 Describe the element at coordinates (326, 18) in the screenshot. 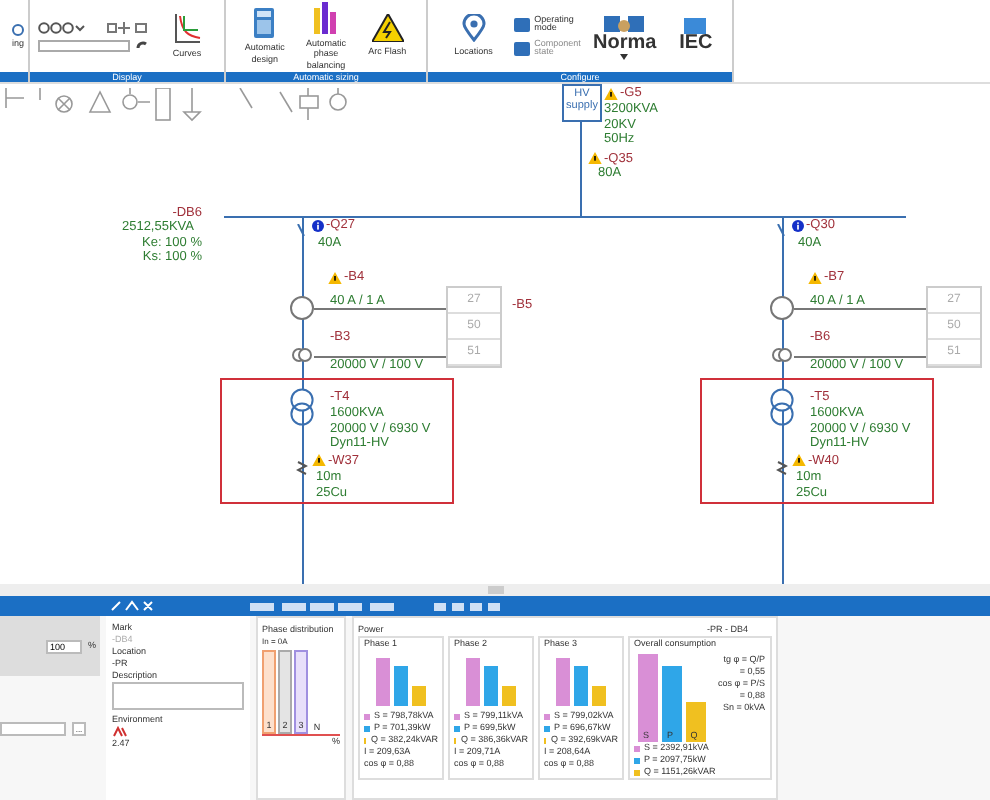

I see `bar-chart-icon` at that location.